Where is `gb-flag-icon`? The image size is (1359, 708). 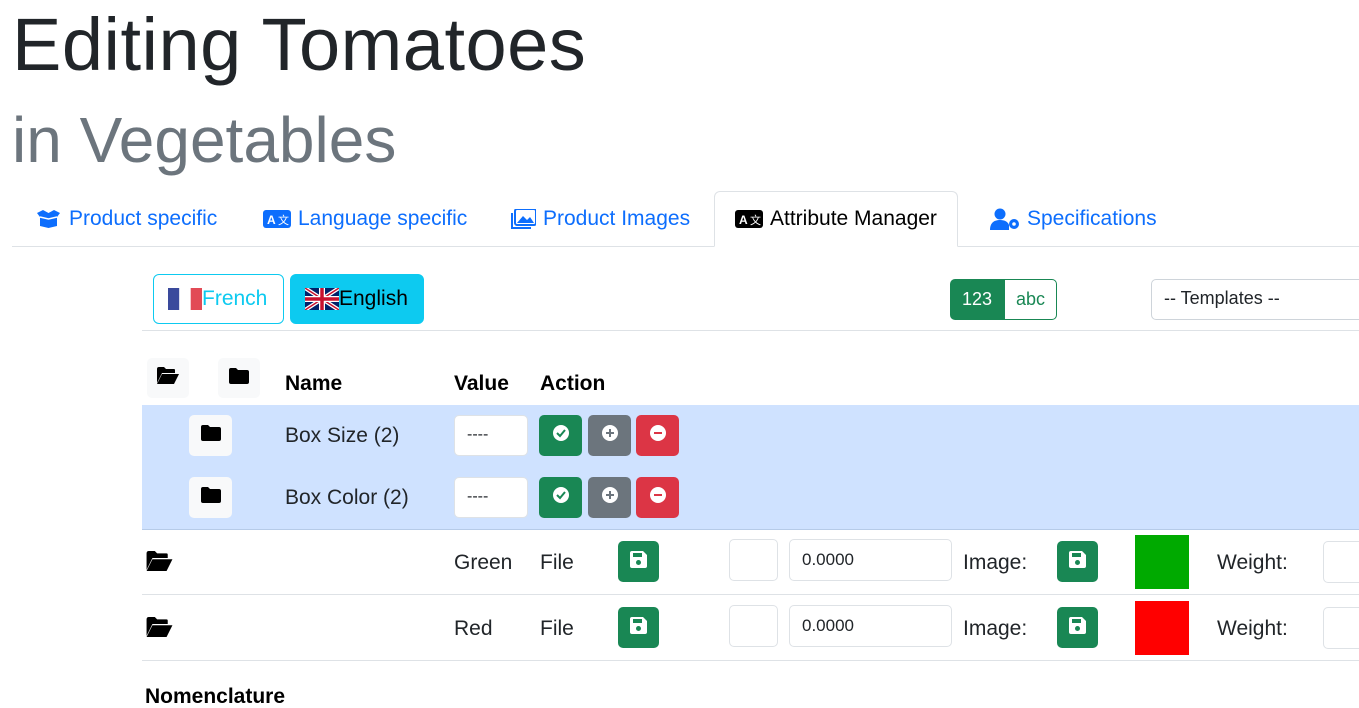
gb-flag-icon is located at coordinates (322, 299).